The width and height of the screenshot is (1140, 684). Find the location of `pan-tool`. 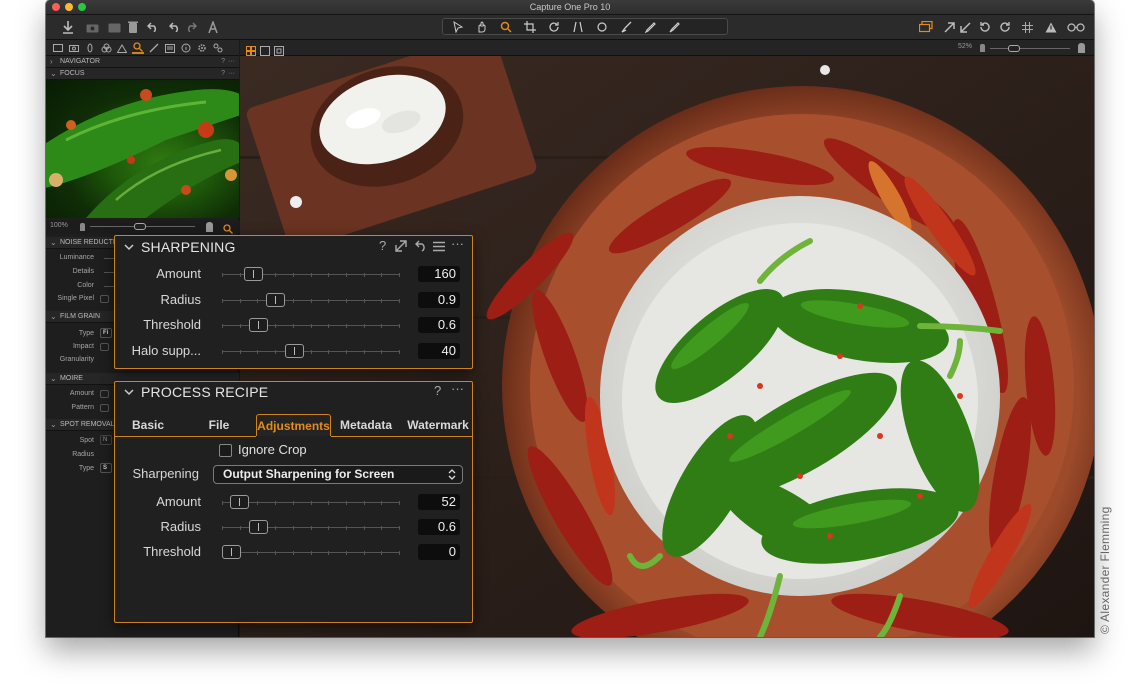

pan-tool is located at coordinates (482, 27).